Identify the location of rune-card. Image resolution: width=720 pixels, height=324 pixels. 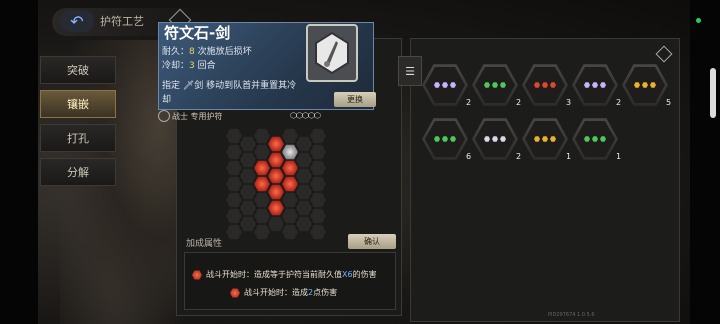
(332, 53).